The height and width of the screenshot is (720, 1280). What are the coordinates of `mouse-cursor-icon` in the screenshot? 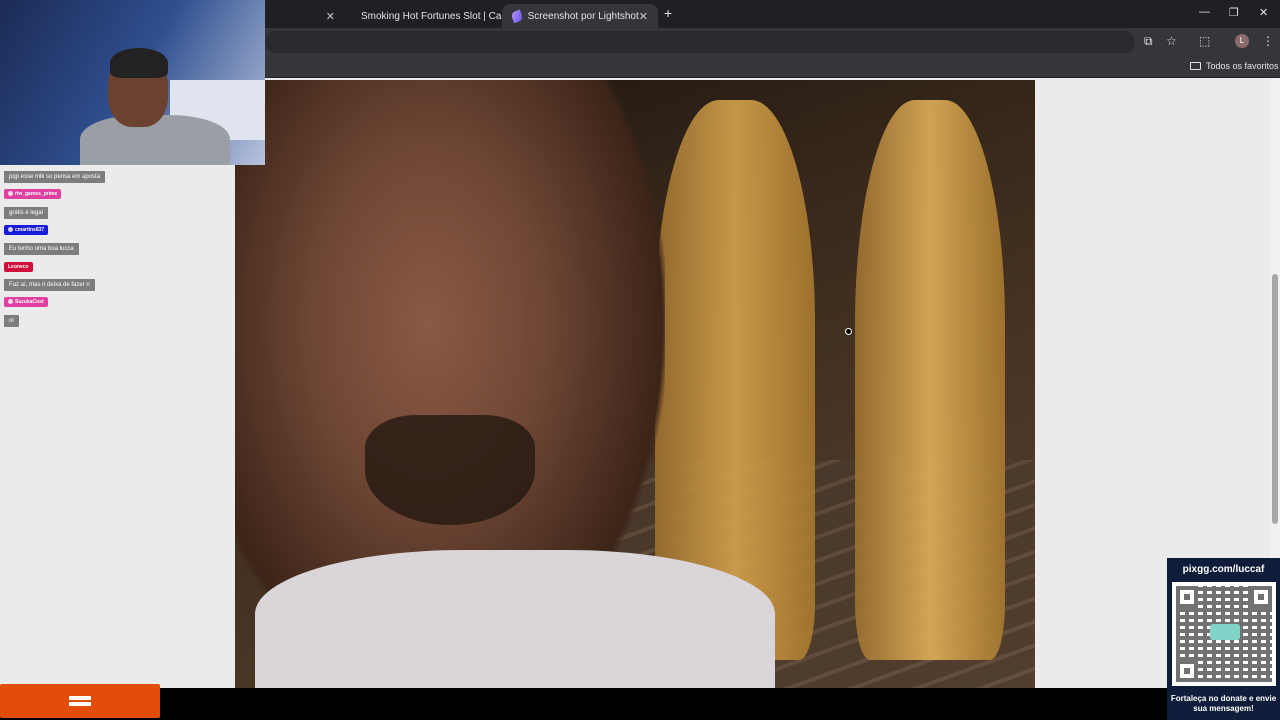 It's located at (848, 331).